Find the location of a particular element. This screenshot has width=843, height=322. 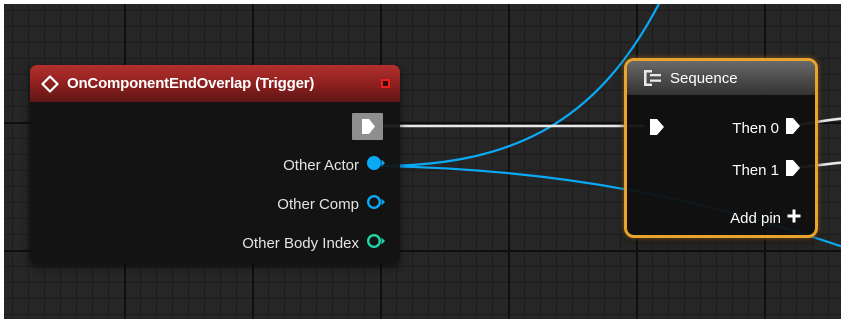

sequence-node-title: Sequence is located at coordinates (704, 78).